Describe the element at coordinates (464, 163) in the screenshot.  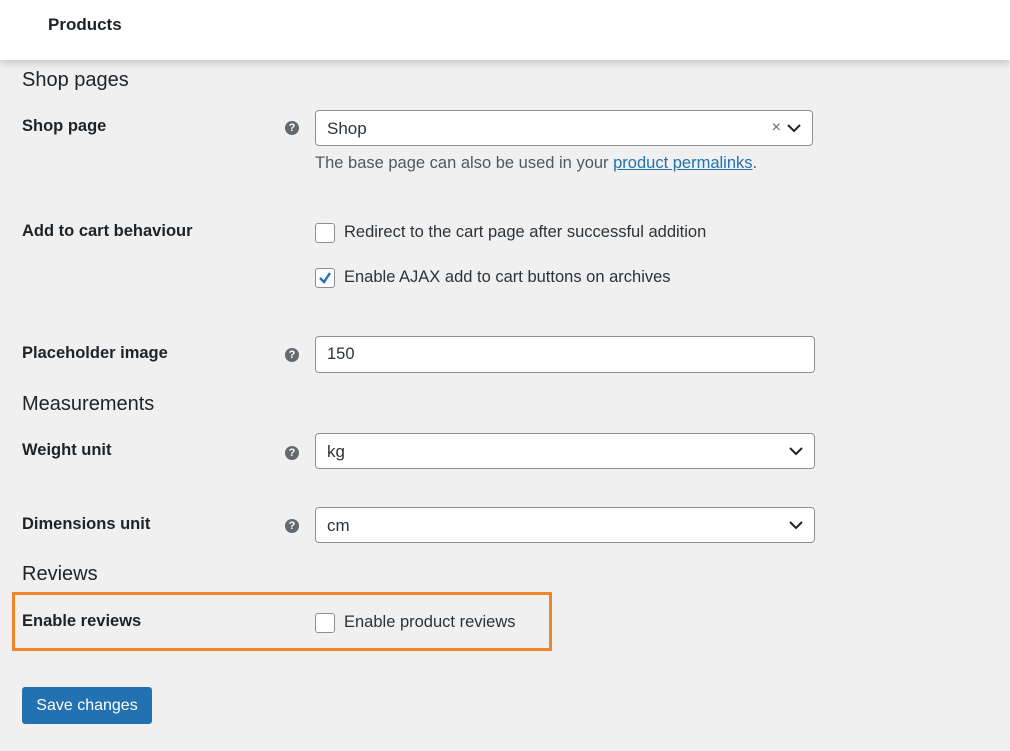
I see `shop-page-description-text: The base page can also be used in your` at that location.